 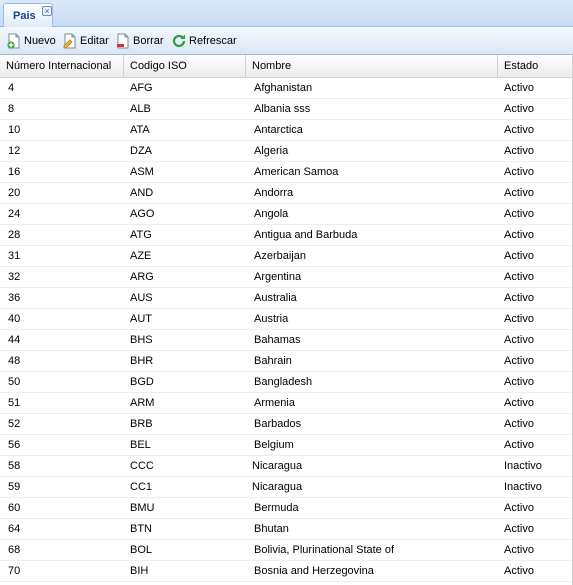 I want to click on cell-codigo-iso: ARG, so click(x=142, y=277).